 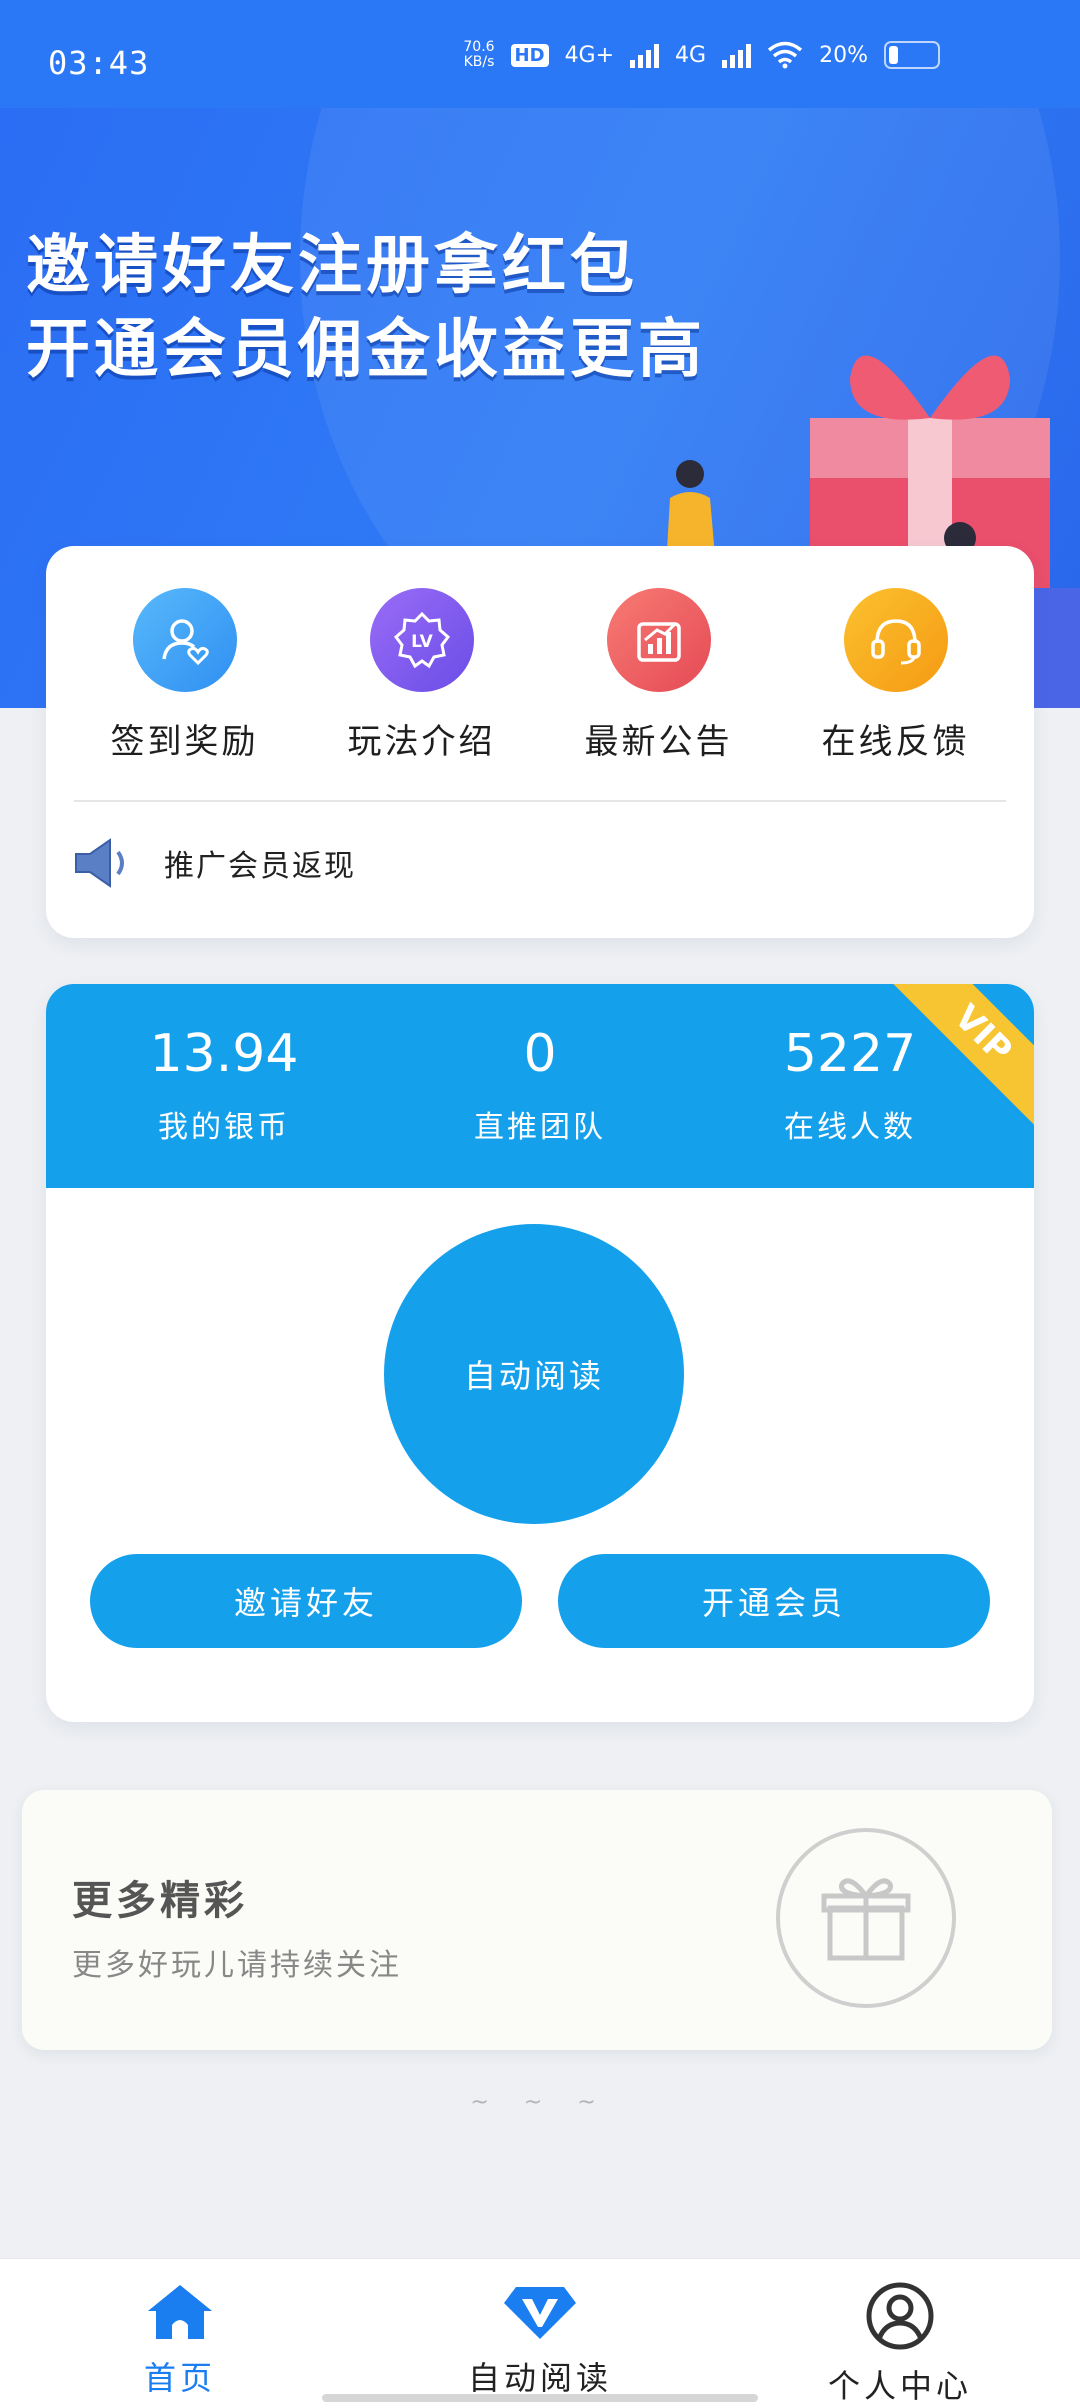 I want to click on quick-item-label: 在线反馈, so click(x=895, y=742).